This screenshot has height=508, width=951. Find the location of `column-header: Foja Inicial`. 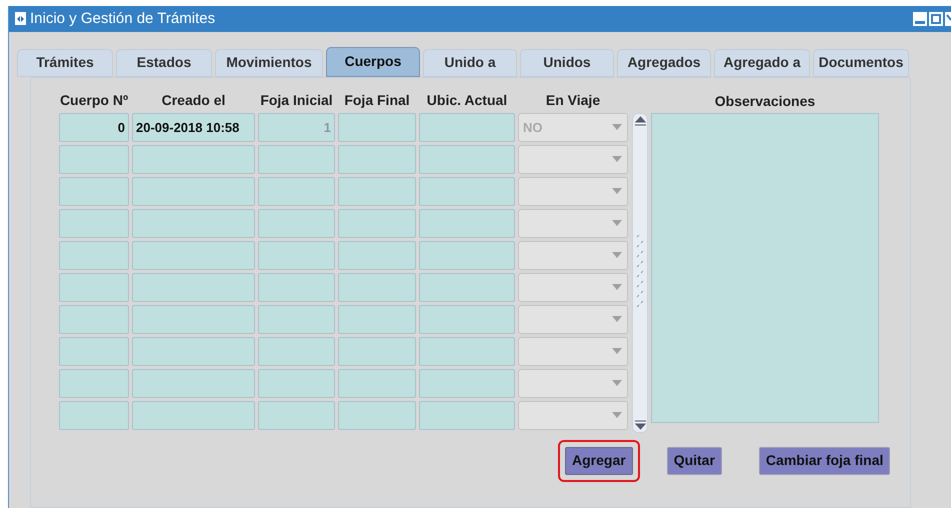

column-header: Foja Inicial is located at coordinates (296, 100).